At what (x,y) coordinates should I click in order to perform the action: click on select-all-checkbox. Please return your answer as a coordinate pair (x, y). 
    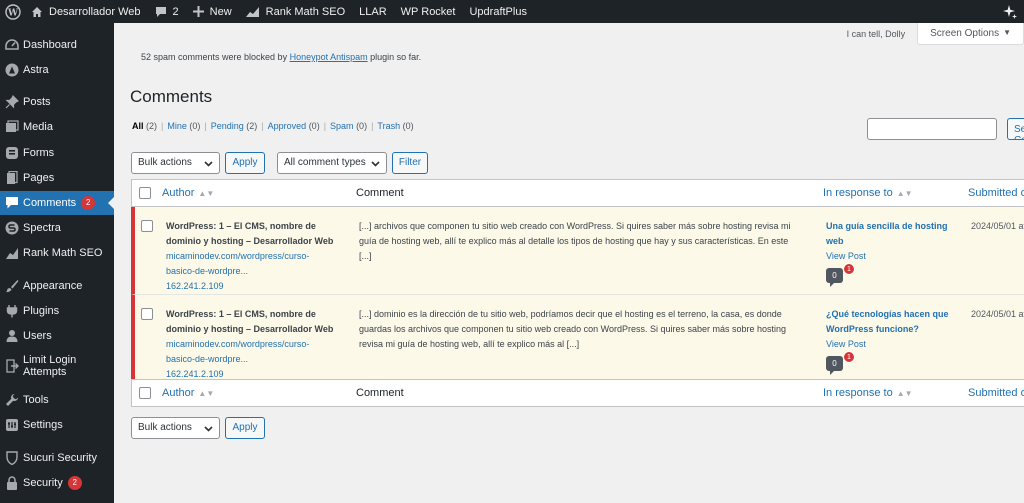
    Looking at the image, I should click on (145, 193).